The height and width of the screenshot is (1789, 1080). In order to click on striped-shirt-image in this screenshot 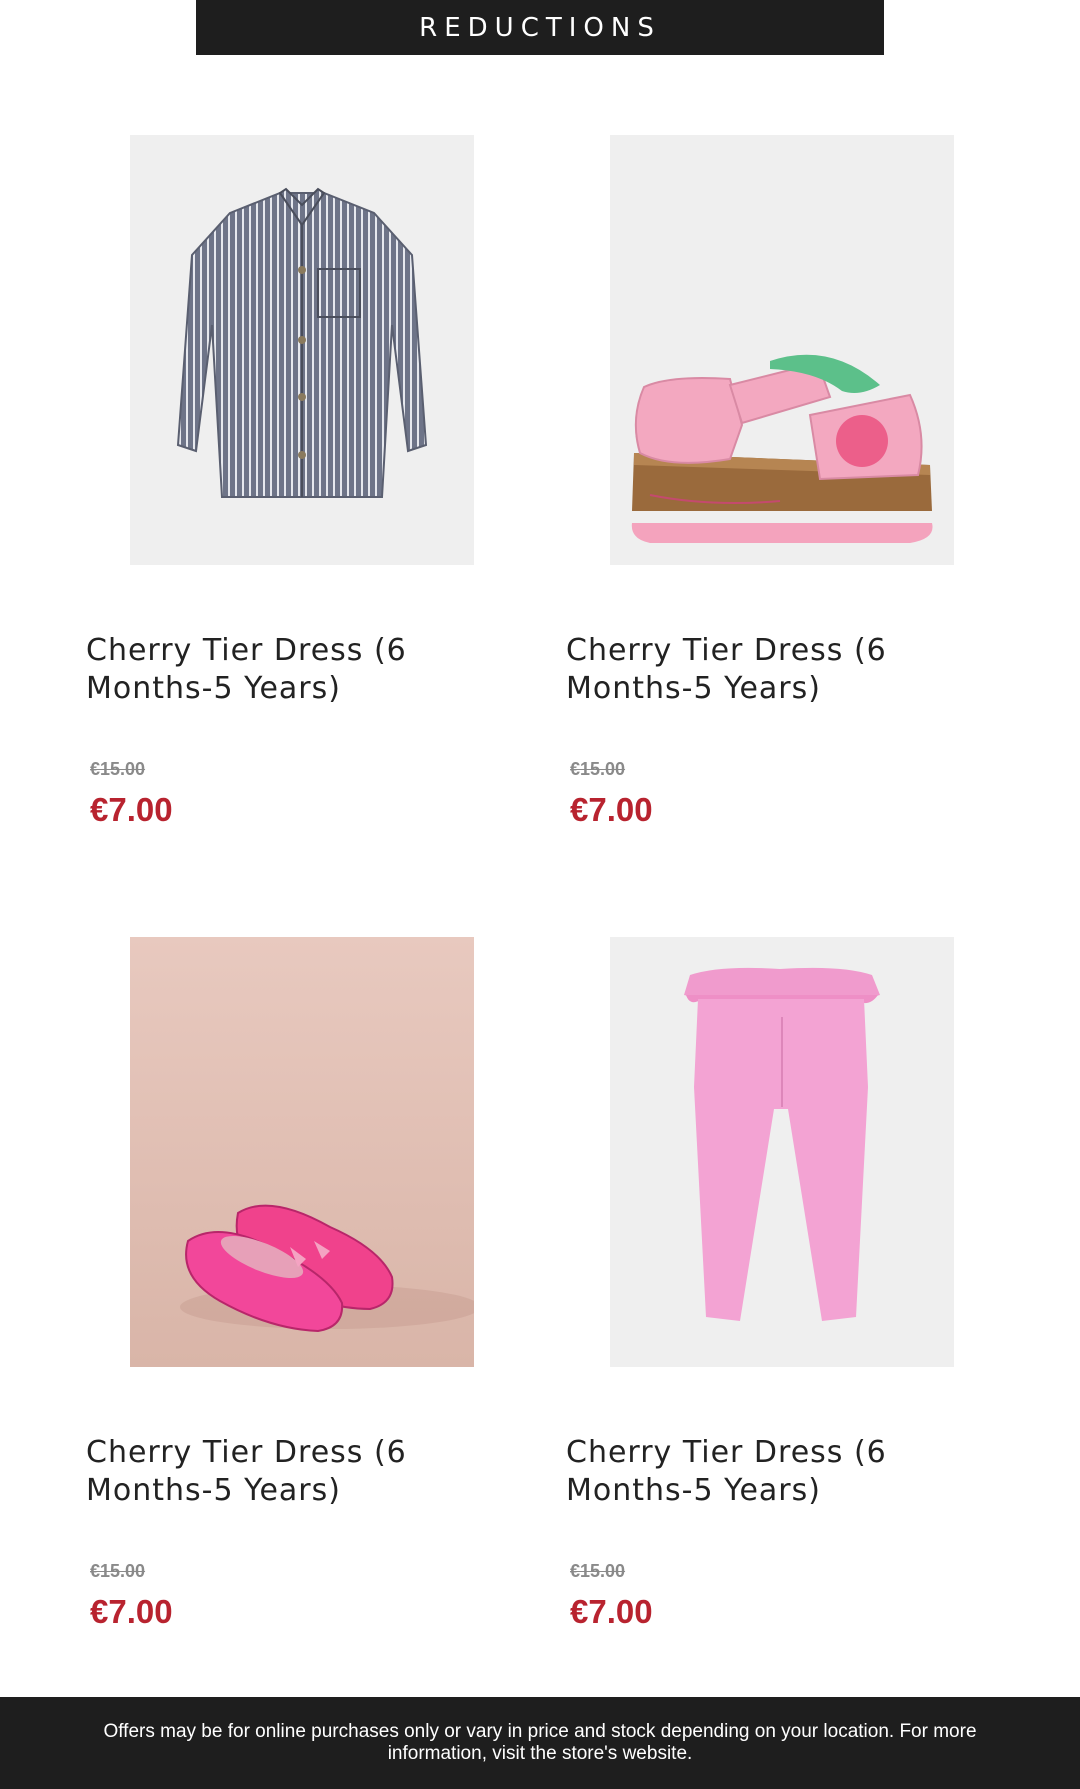, I will do `click(302, 350)`.